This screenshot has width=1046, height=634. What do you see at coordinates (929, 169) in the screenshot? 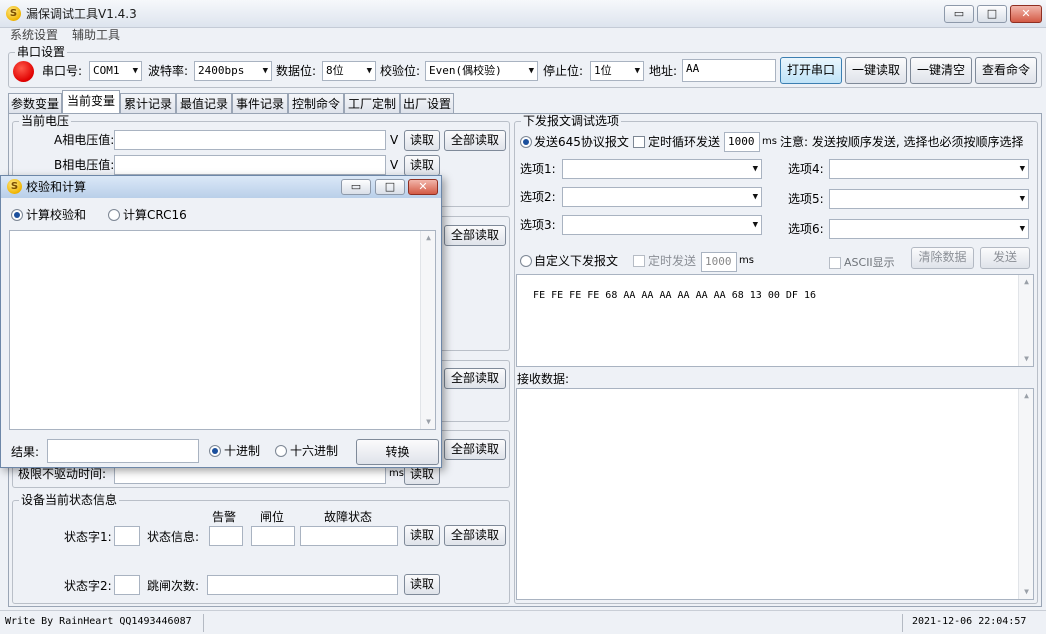
I see `option4-select: ▼` at bounding box center [929, 169].